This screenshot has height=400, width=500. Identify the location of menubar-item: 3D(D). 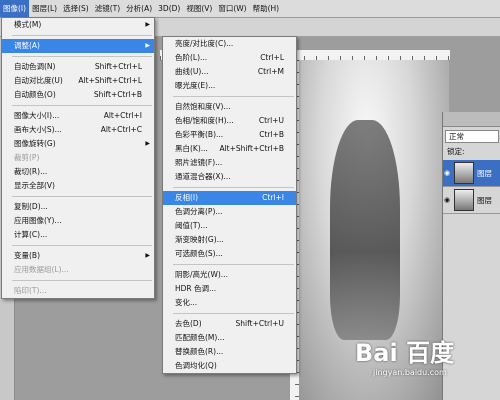
(169, 8).